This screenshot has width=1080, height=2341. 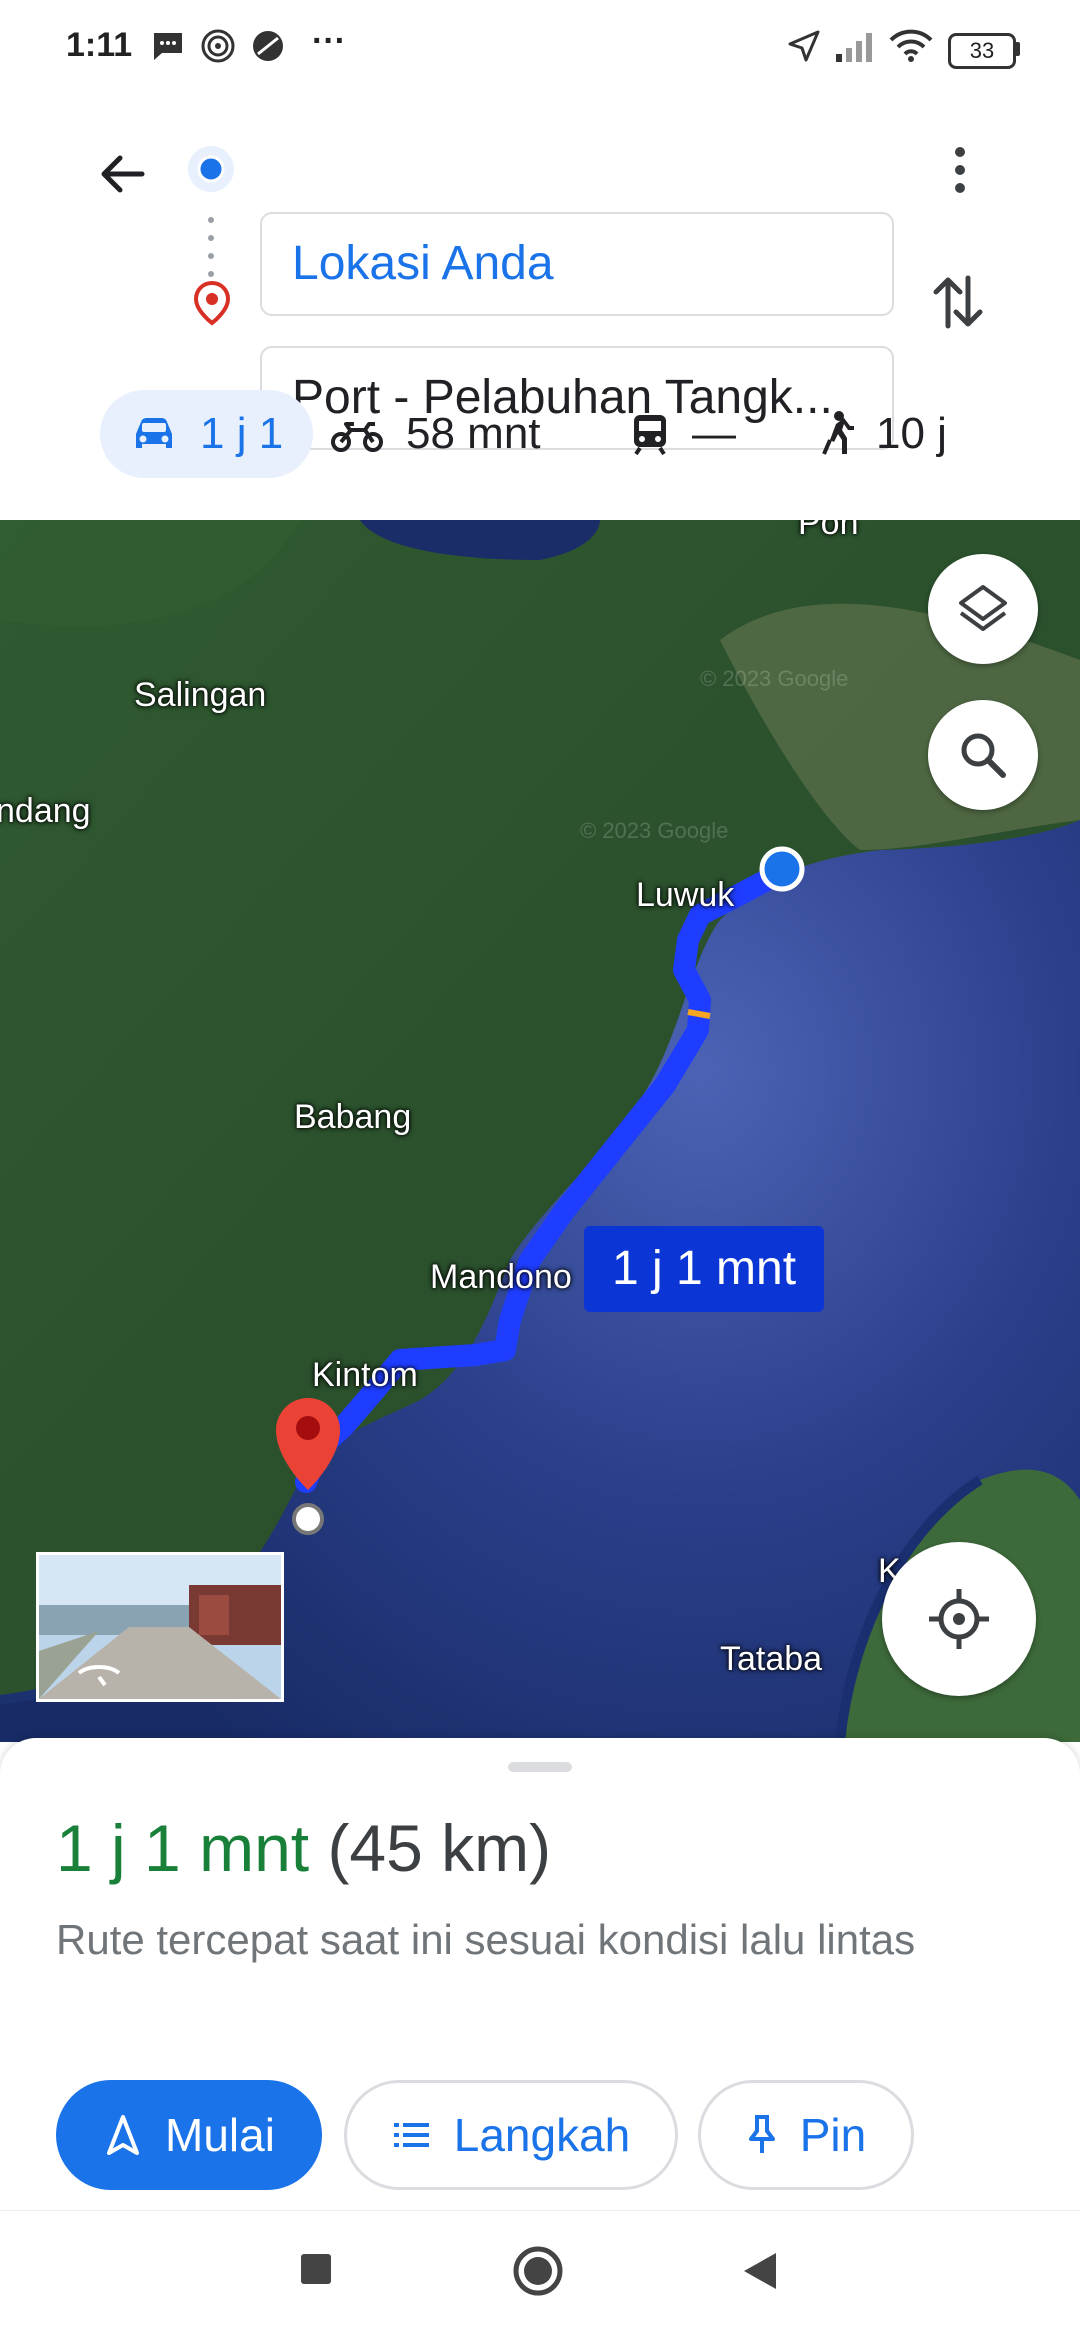 I want to click on search-icon, so click(x=983, y=755).